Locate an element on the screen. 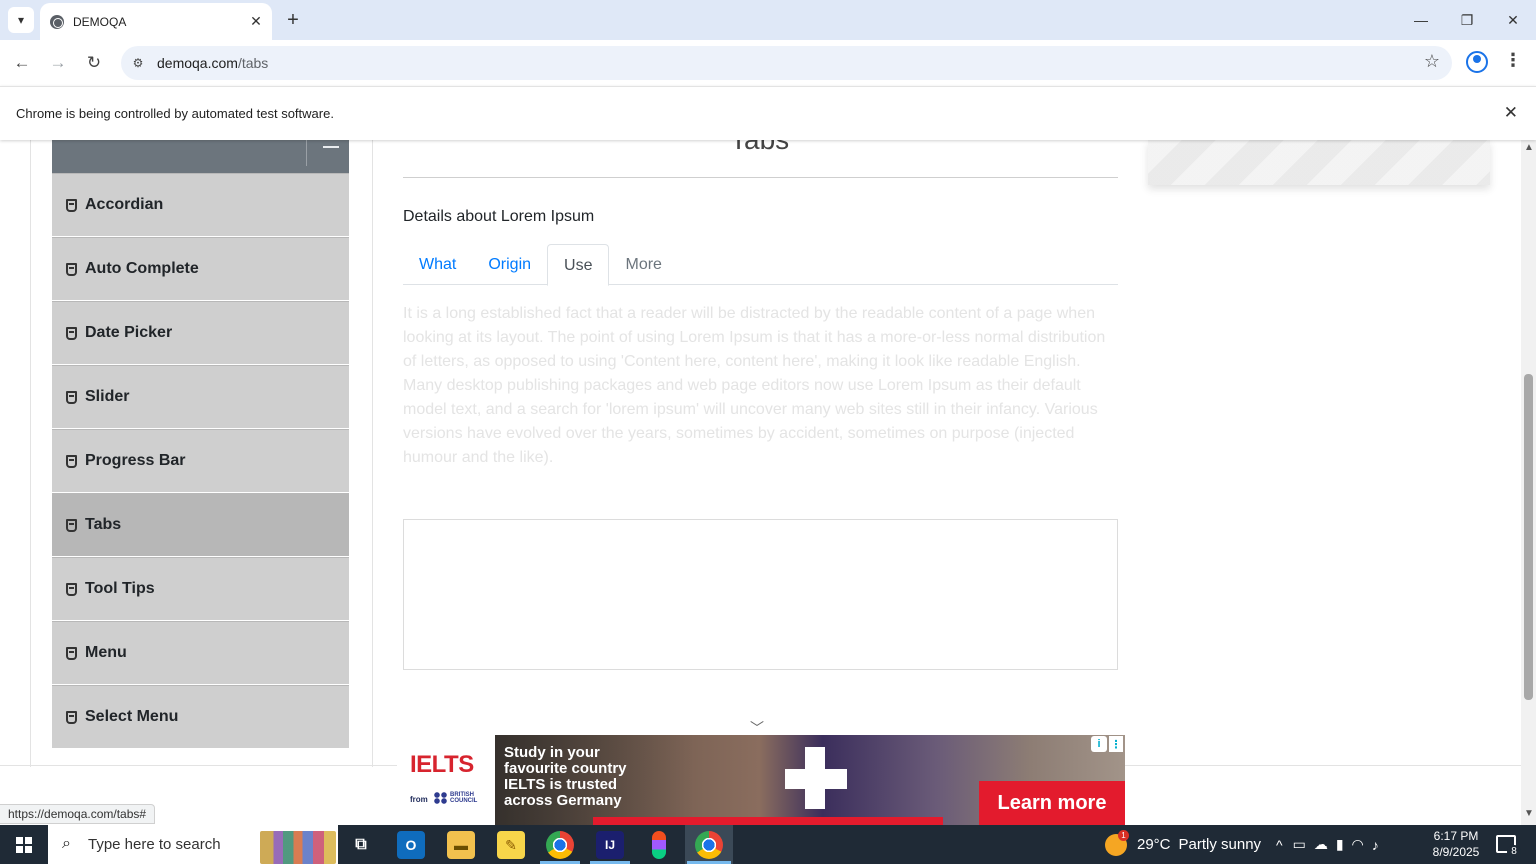 The height and width of the screenshot is (864, 1536). forward-button: → is located at coordinates (58, 63).